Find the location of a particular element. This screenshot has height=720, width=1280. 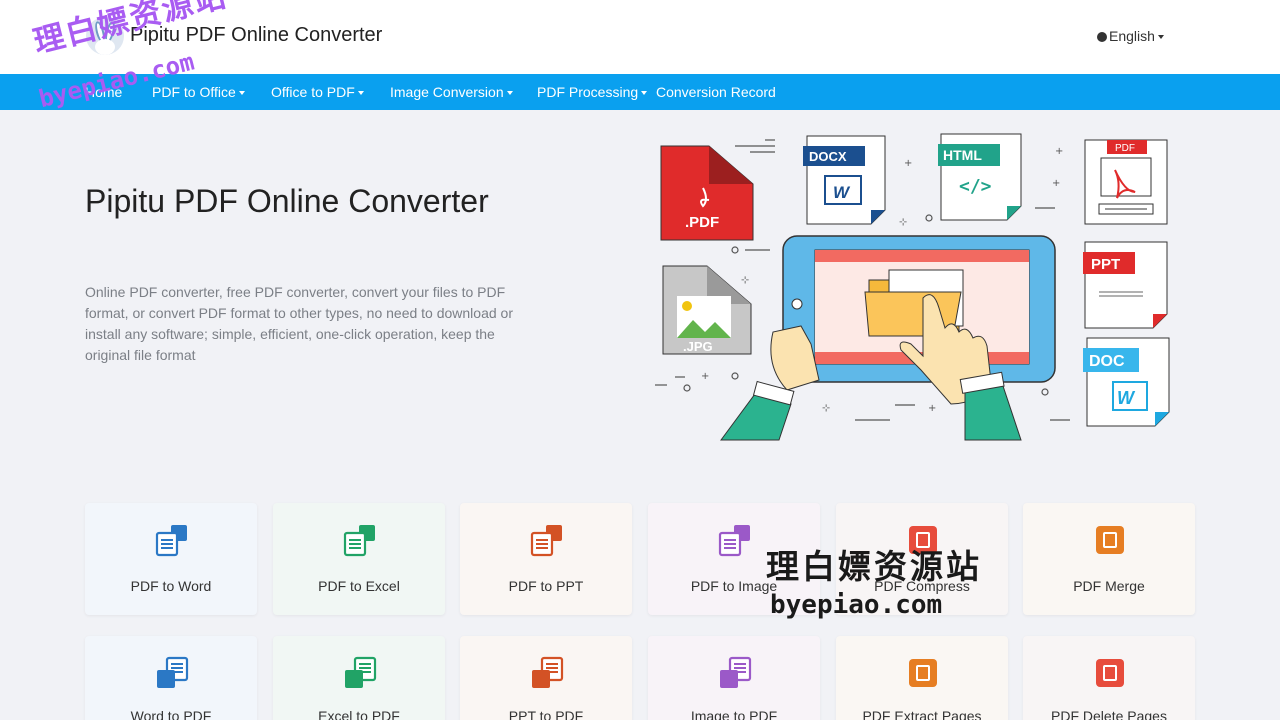

doc-file-label: DOC is located at coordinates (1107, 361).